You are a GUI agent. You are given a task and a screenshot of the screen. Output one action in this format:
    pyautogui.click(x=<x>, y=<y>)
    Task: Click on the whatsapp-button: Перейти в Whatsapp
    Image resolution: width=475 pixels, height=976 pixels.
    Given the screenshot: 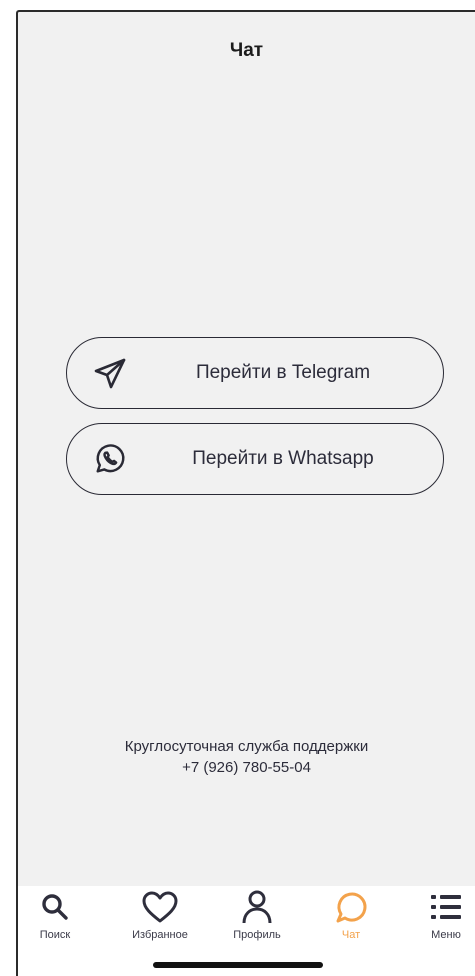 What is the action you would take?
    pyautogui.click(x=255, y=459)
    